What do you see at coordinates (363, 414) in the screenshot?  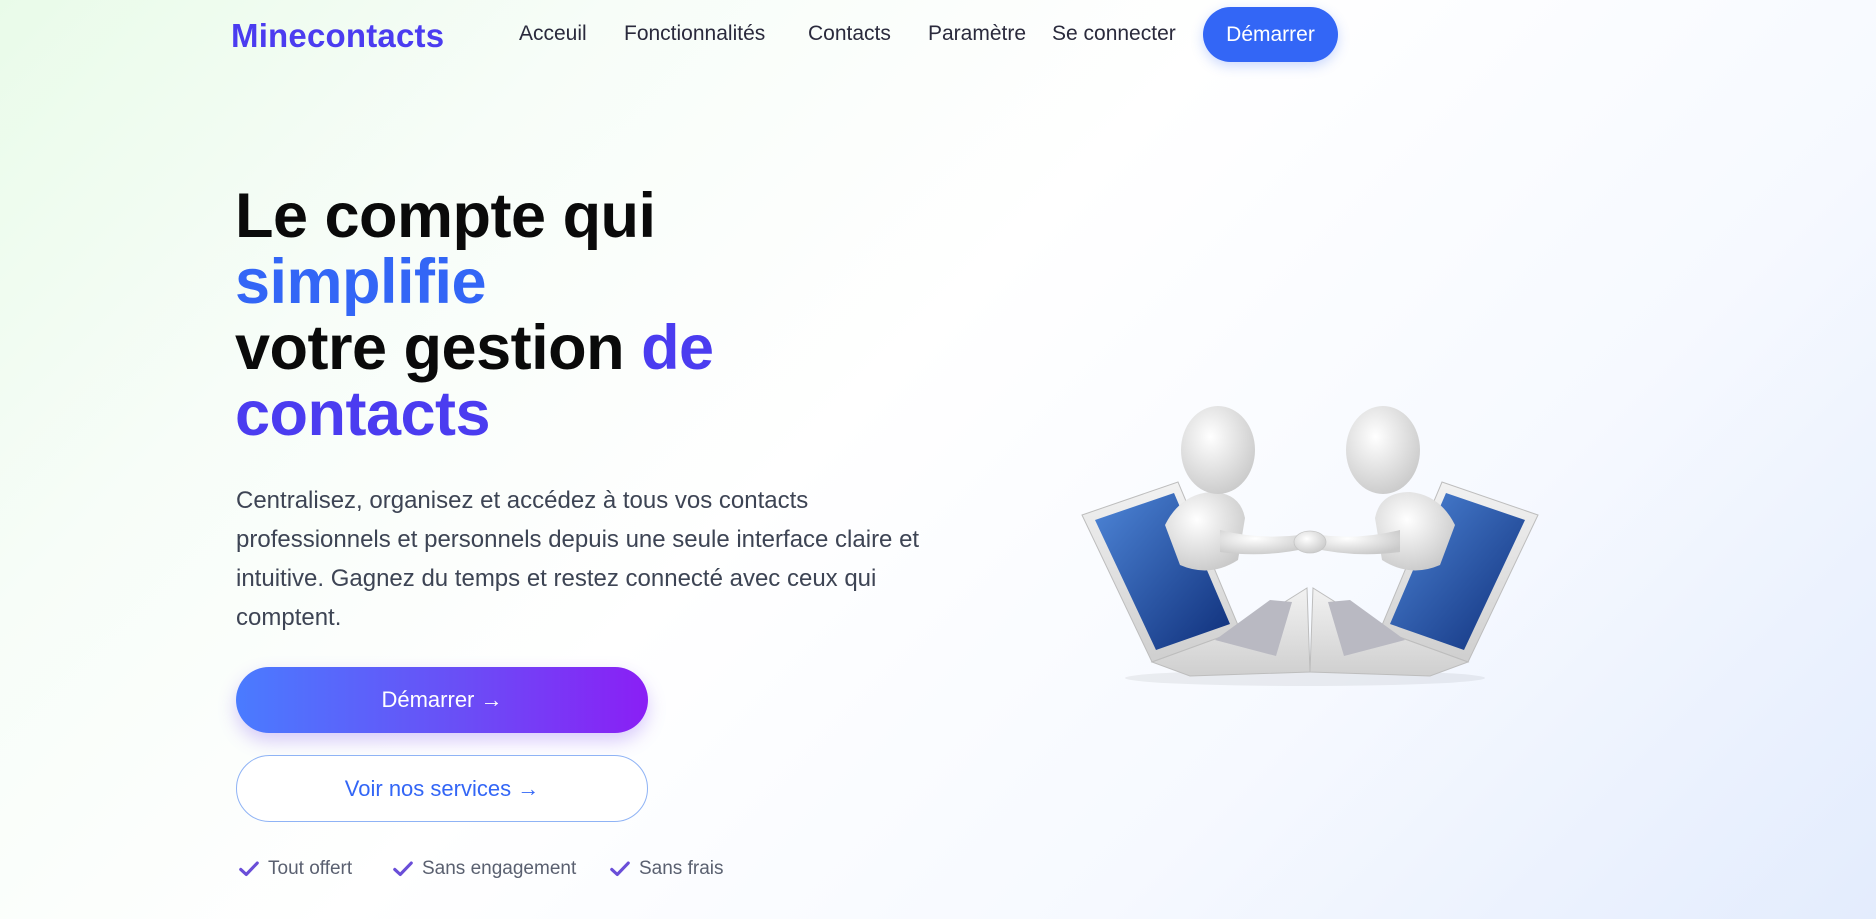 I see `hero-title-highlight-contacts: contacts` at bounding box center [363, 414].